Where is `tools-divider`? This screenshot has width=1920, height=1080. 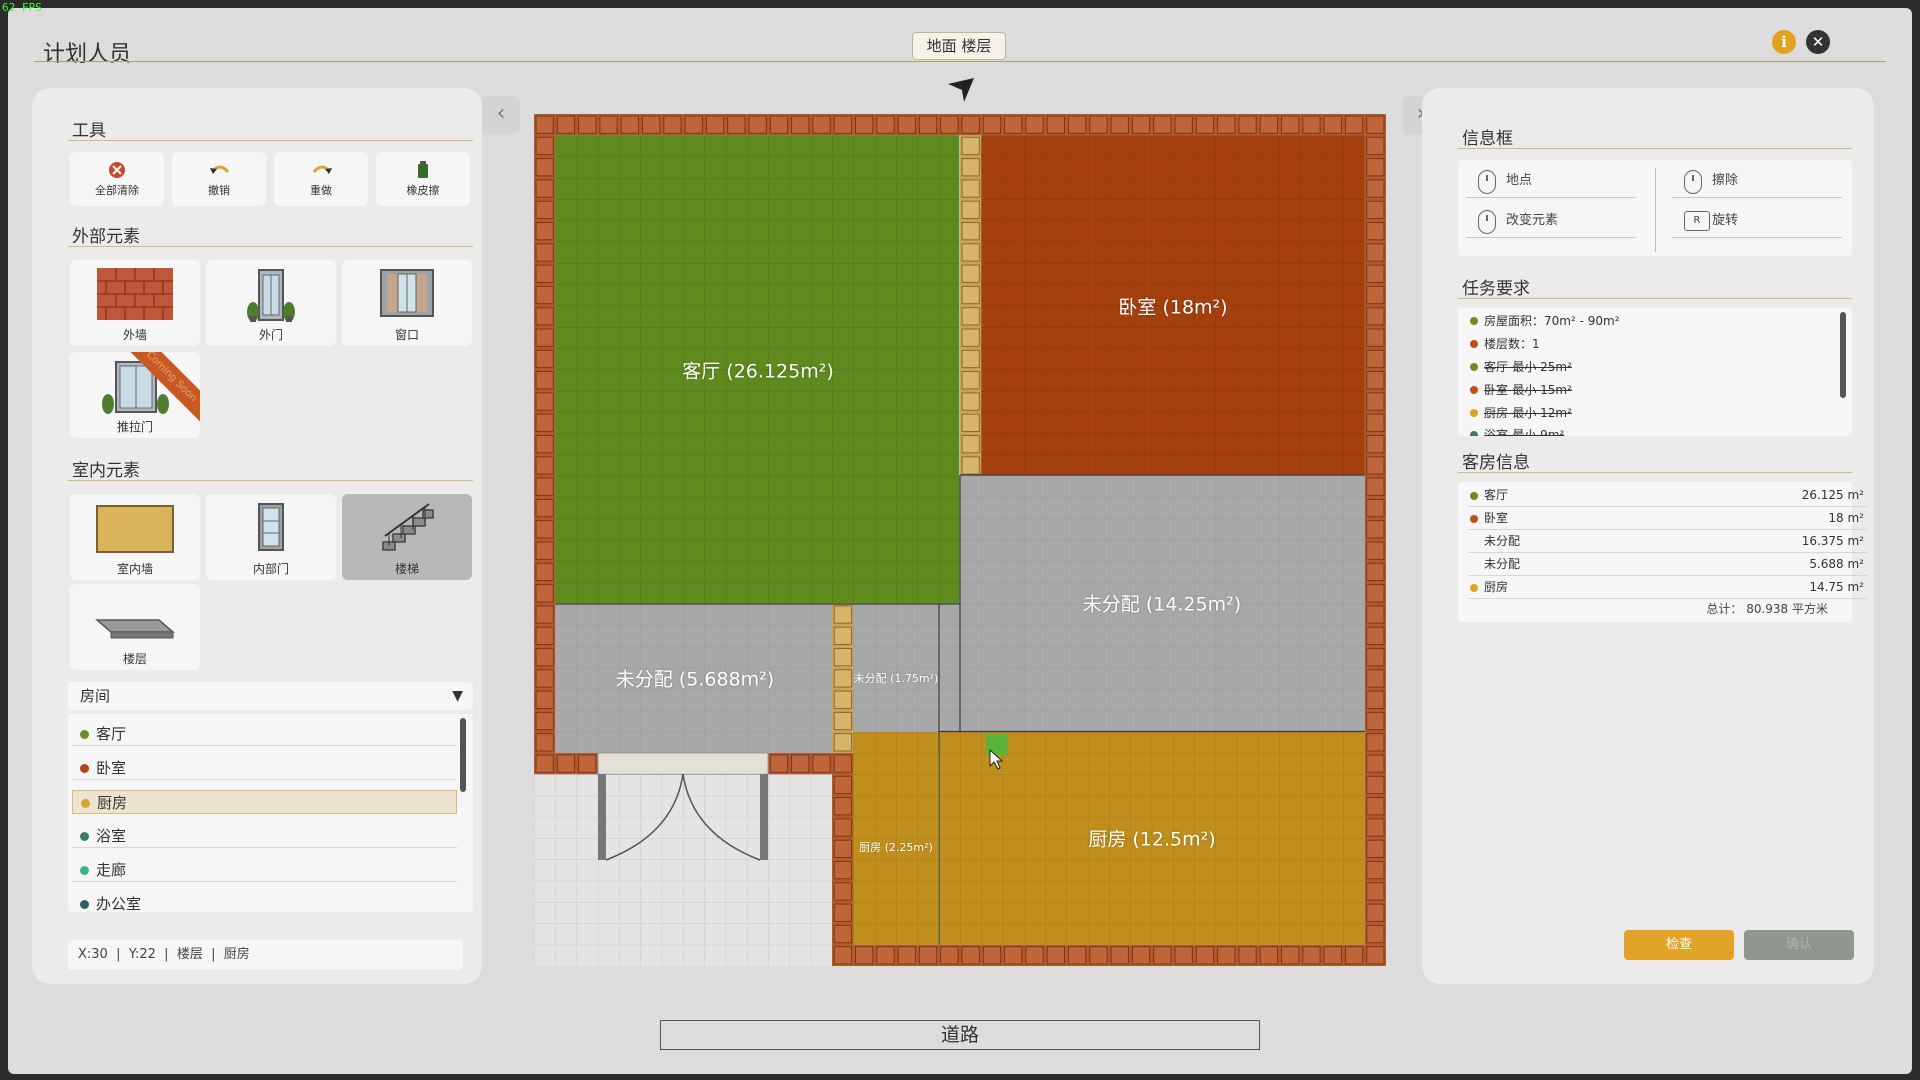 tools-divider is located at coordinates (270, 140).